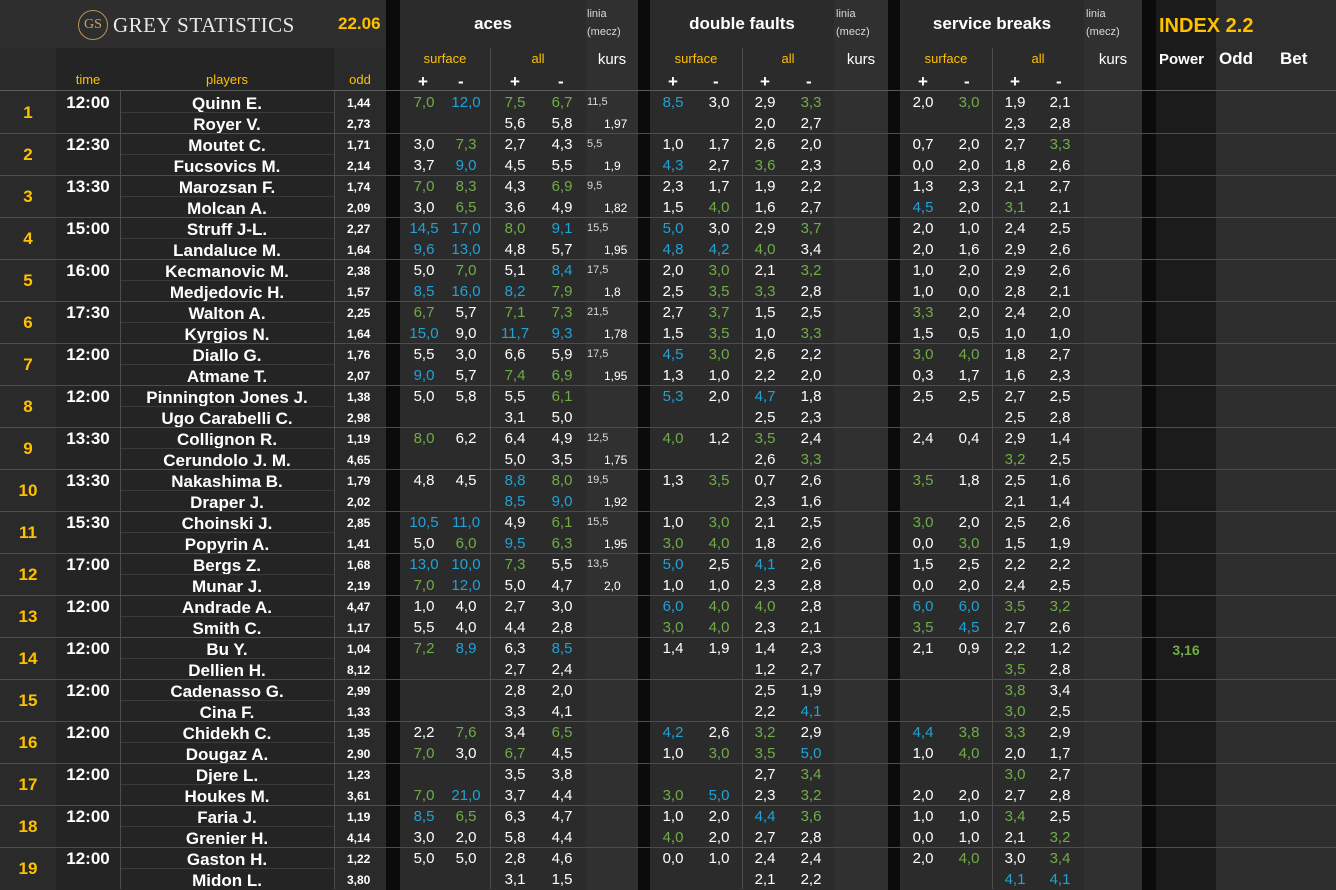 The image size is (1336, 890). What do you see at coordinates (969, 816) in the screenshot?
I see `service-breaks-value: 1,0` at bounding box center [969, 816].